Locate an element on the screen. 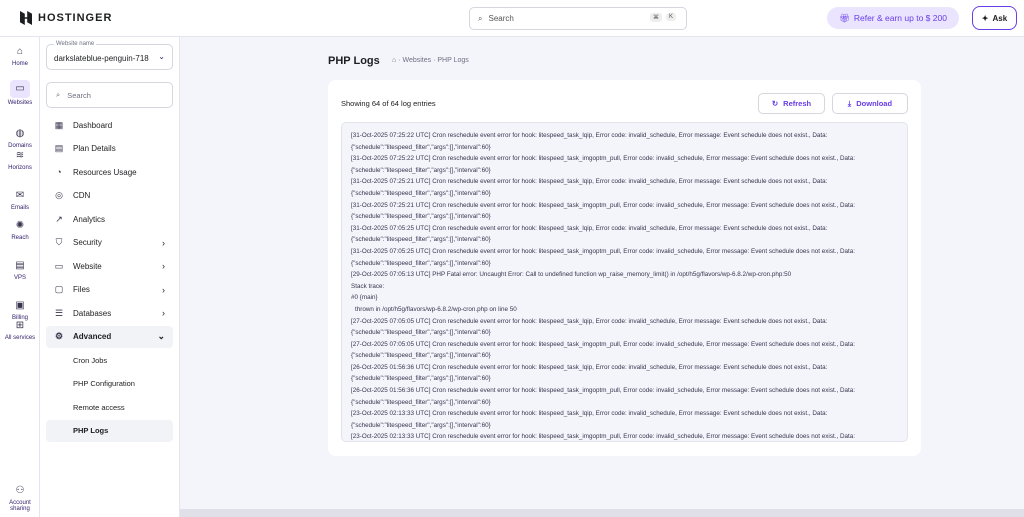 The image size is (1024, 517). rail-item-reach: ✺ Reach is located at coordinates (20, 230).